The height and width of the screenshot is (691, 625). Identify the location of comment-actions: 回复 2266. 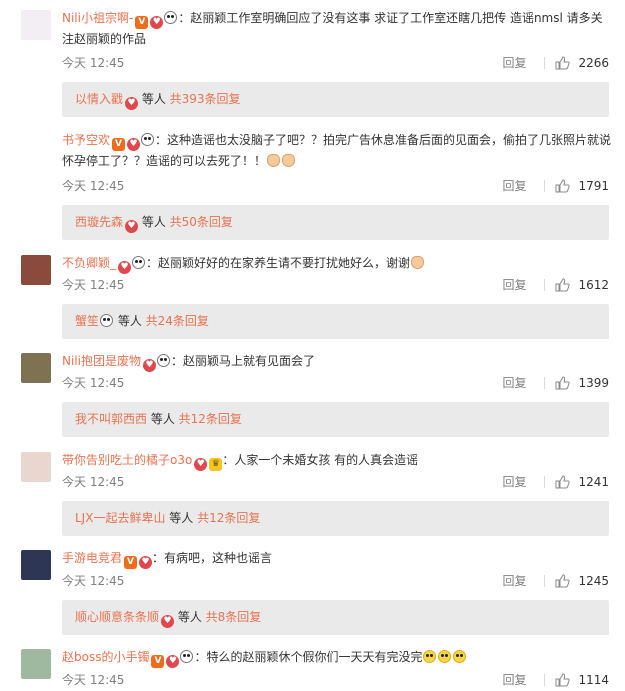
(555, 62).